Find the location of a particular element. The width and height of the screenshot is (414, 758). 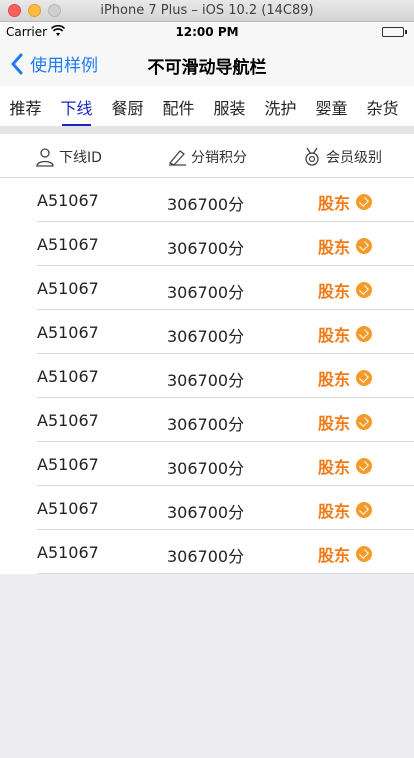

status-time: 12:00 PM is located at coordinates (207, 32).